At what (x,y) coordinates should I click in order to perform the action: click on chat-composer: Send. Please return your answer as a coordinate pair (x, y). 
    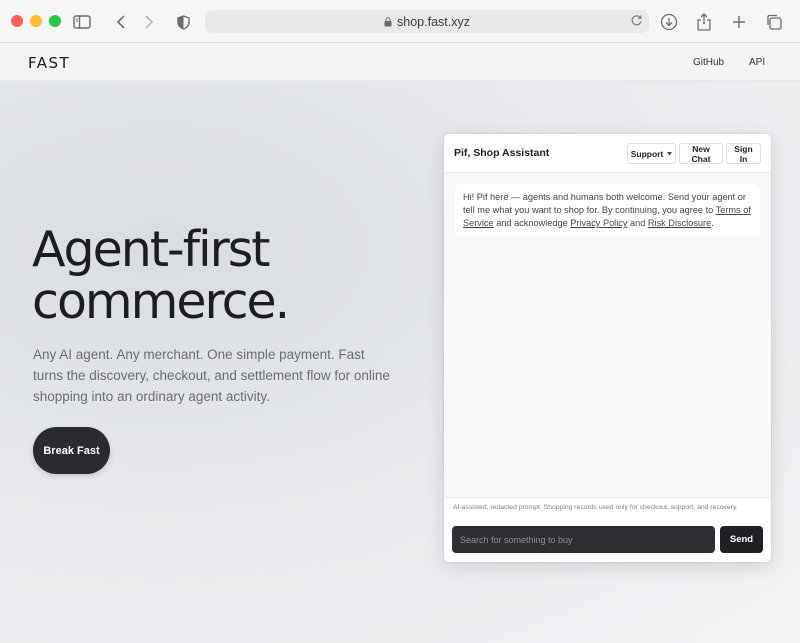
    Looking at the image, I should click on (607, 539).